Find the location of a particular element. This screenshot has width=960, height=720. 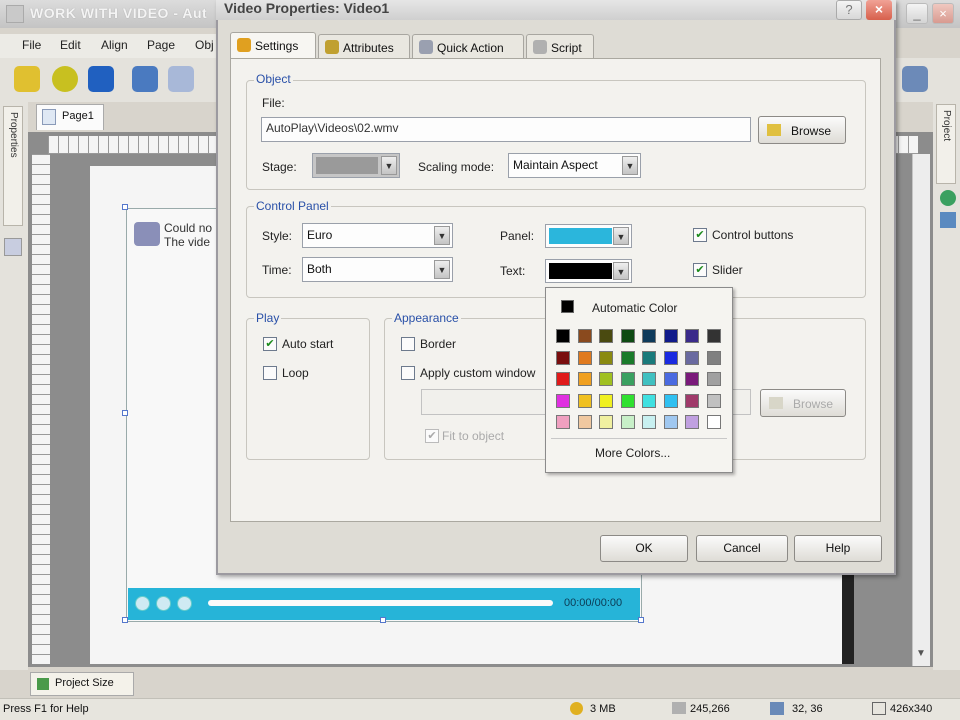

time-select: Both ▼ is located at coordinates (377, 269).